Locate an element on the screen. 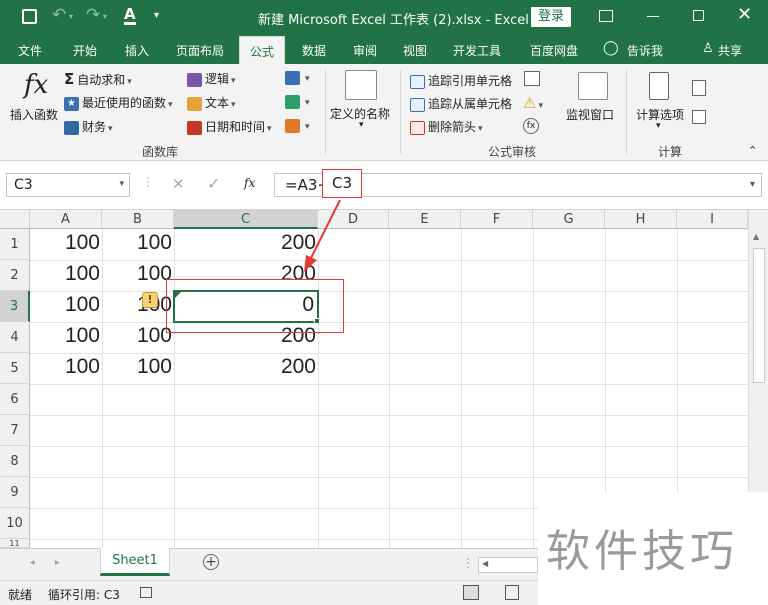 The image size is (768, 605). datetime-button: 日期和时间 ▾ is located at coordinates (229, 126).